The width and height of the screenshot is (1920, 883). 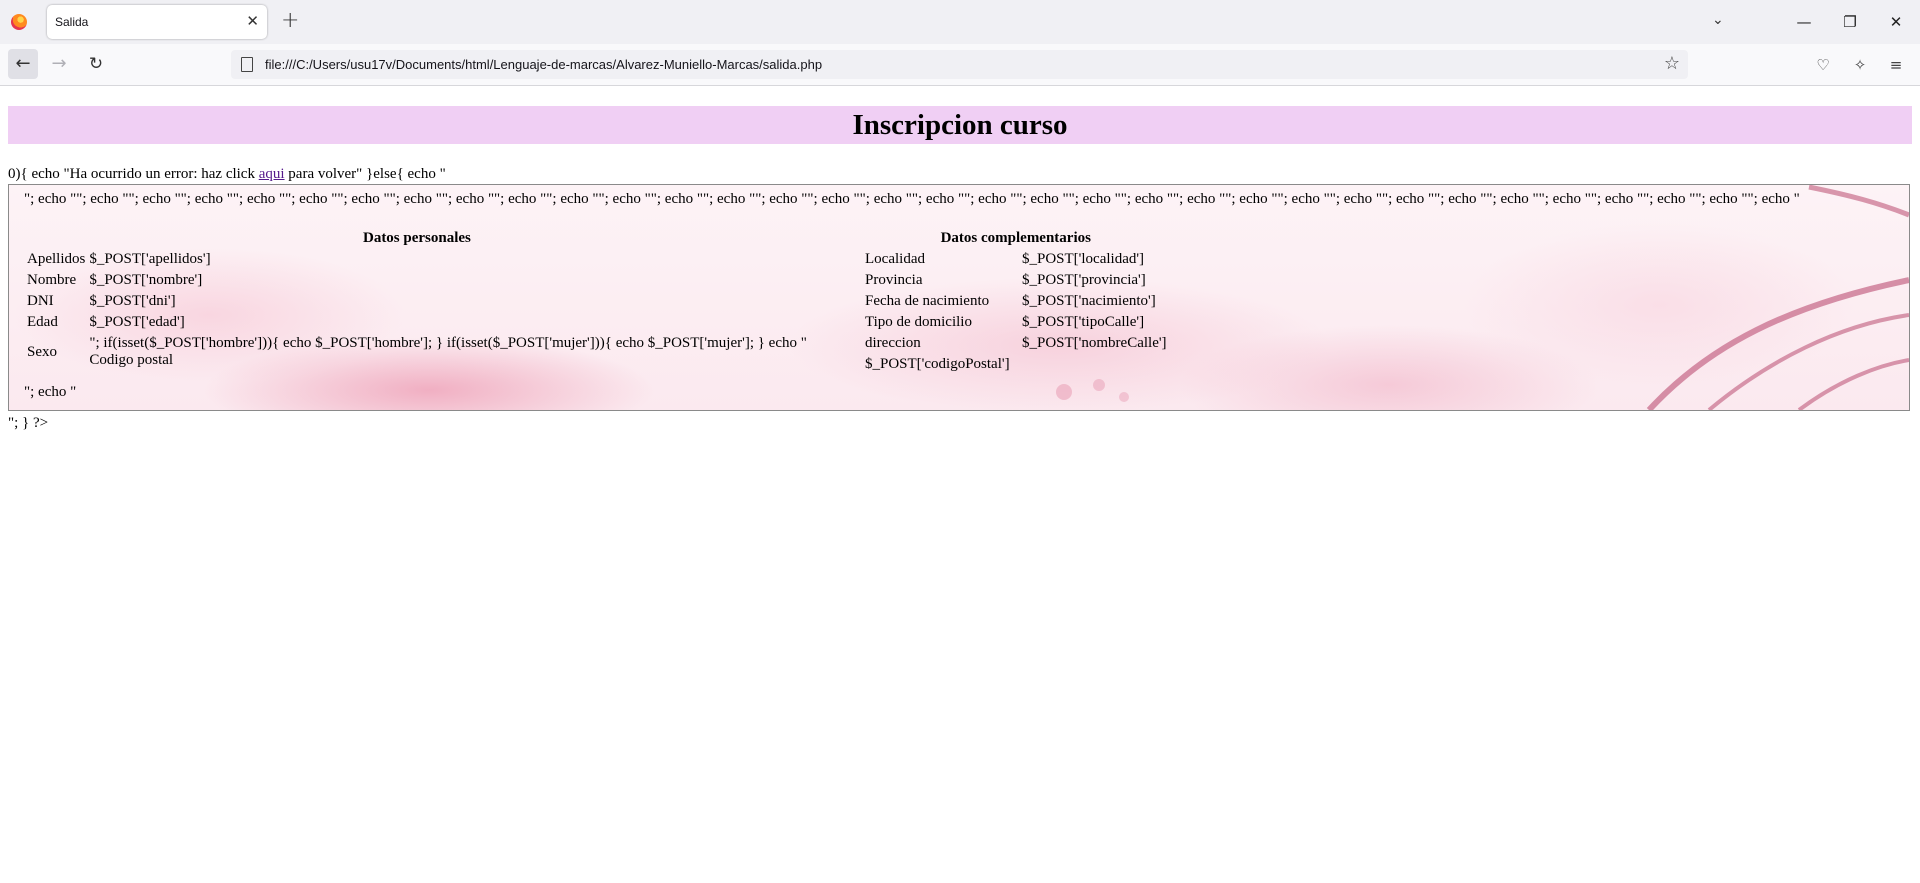 What do you see at coordinates (1016, 322) in the screenshot?
I see `table-row: Tipo de domicilio $_POST['tipoCalle']` at bounding box center [1016, 322].